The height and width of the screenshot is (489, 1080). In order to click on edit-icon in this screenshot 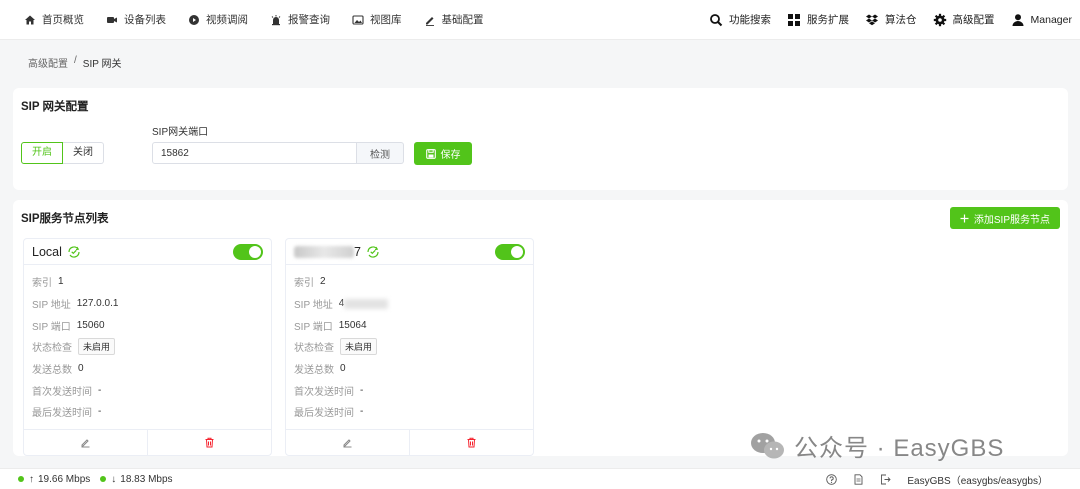, I will do `click(85, 443)`.